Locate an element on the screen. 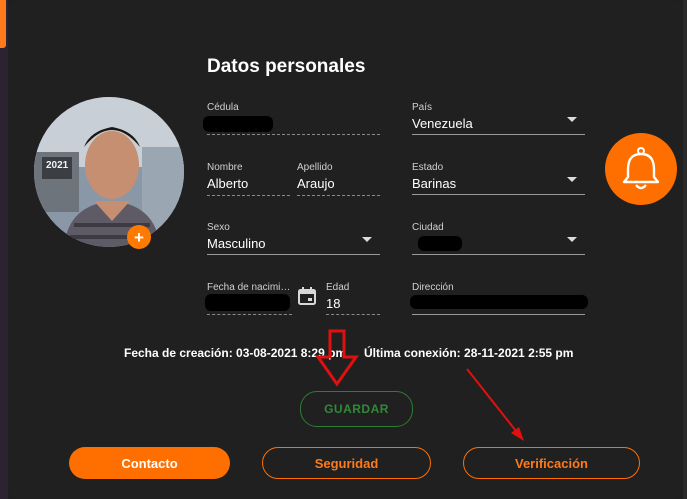 The height and width of the screenshot is (499, 687). contact-button: Contacto is located at coordinates (149, 463).